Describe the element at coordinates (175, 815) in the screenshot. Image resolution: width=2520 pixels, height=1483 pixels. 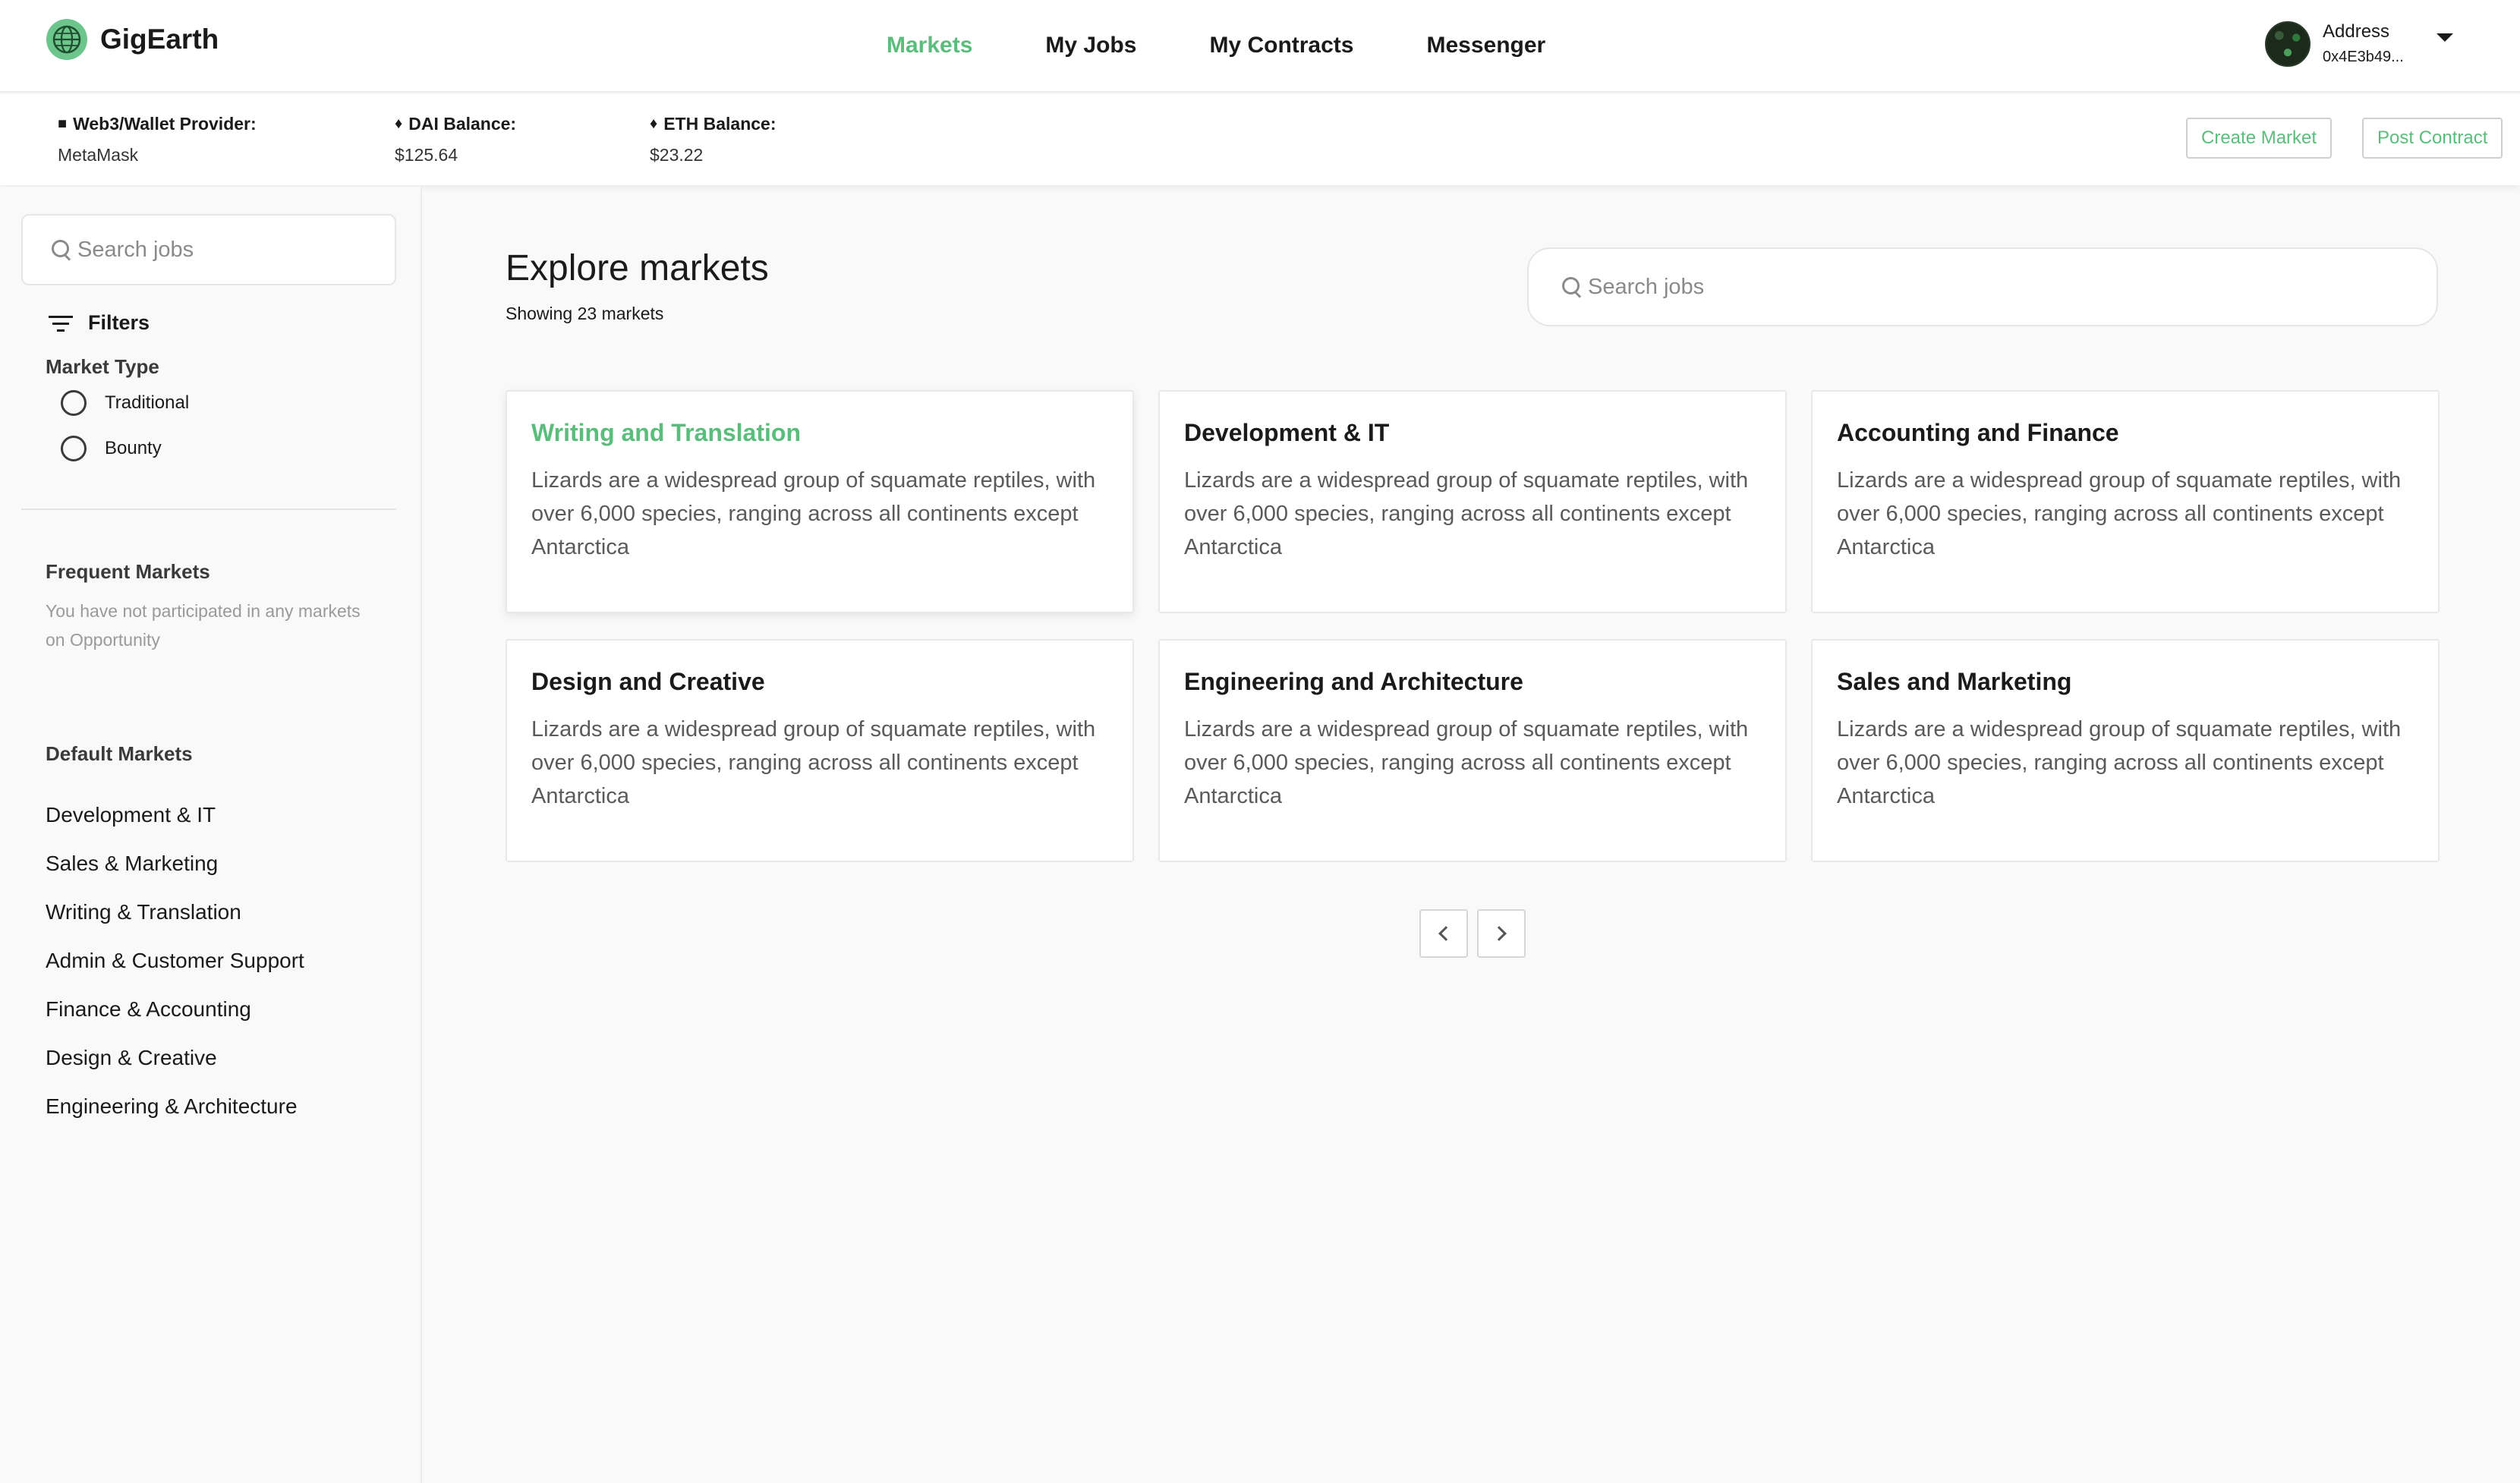
I see `default-market-item: Development & IT` at that location.